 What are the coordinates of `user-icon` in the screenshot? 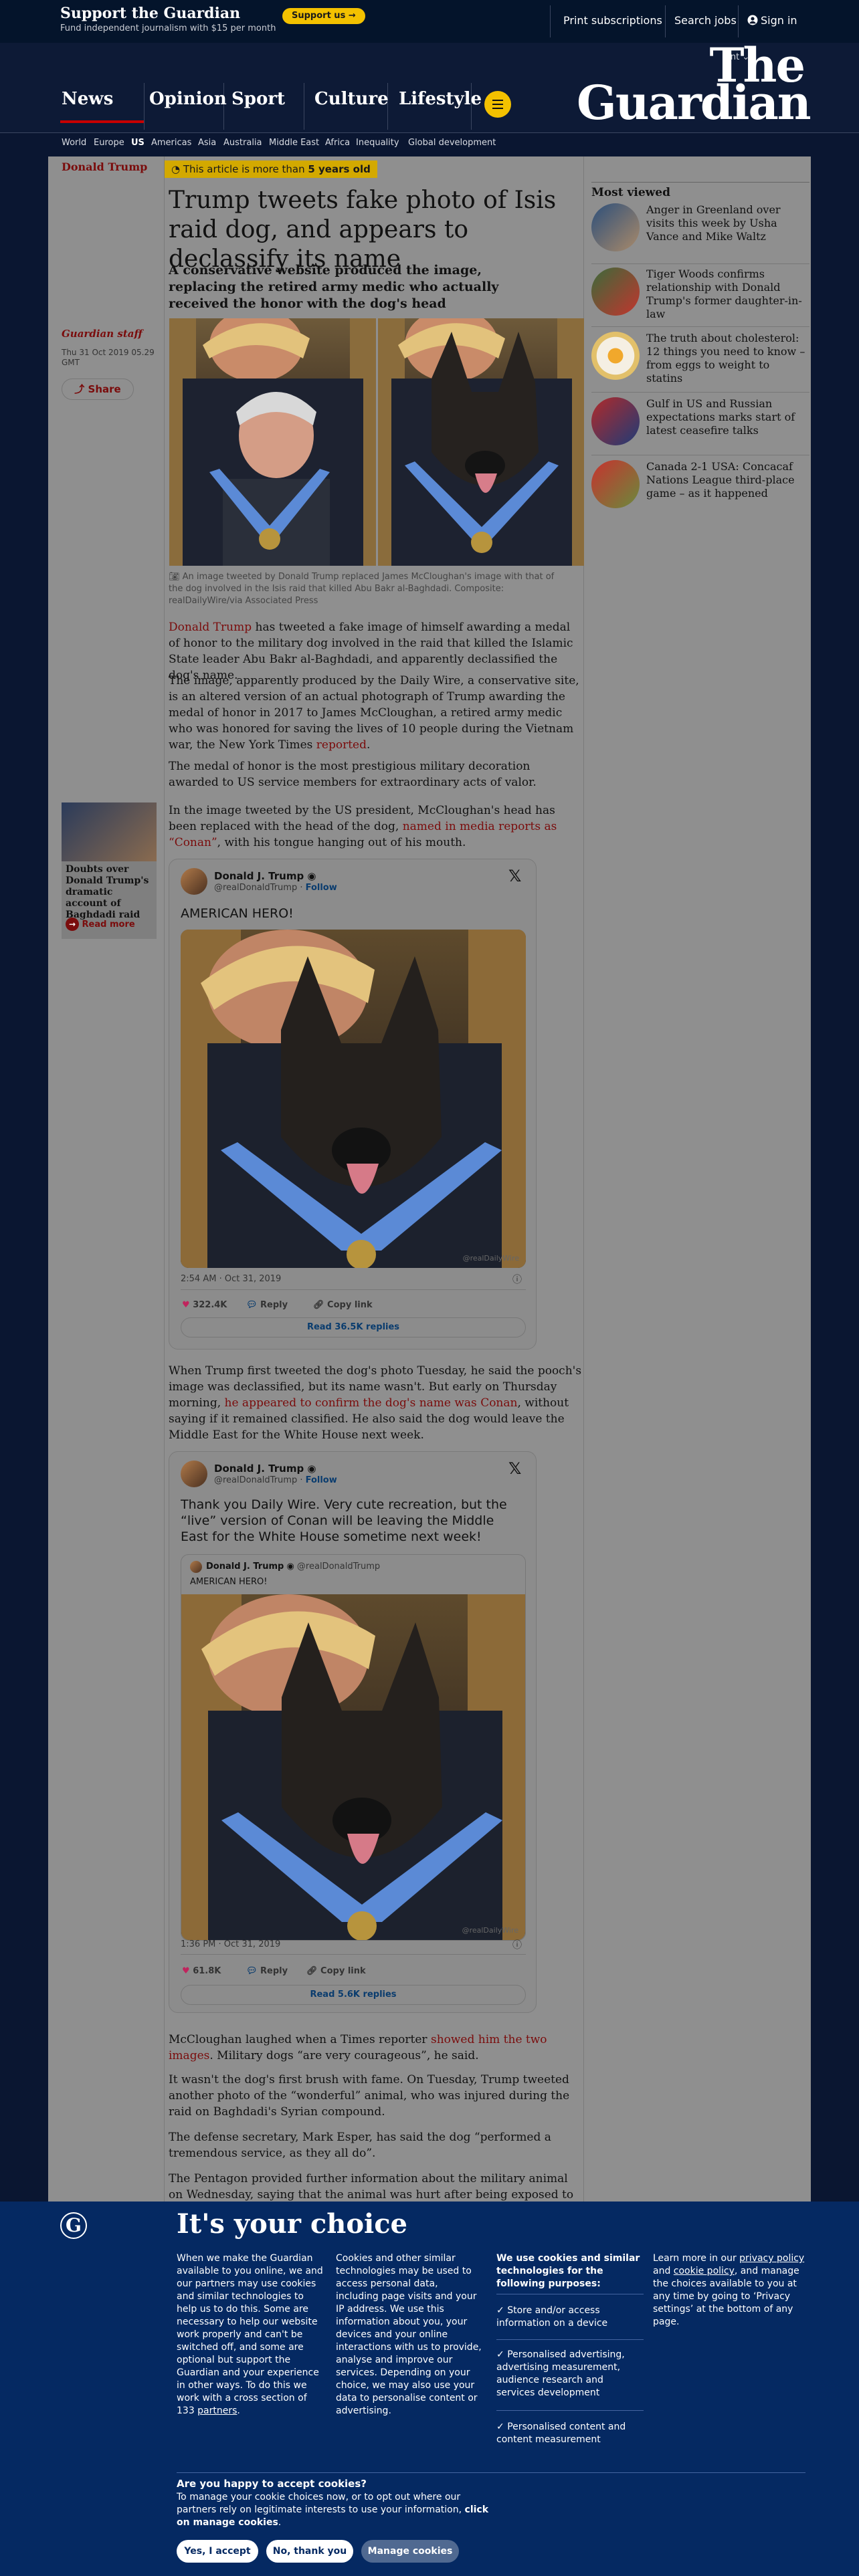 It's located at (752, 20).